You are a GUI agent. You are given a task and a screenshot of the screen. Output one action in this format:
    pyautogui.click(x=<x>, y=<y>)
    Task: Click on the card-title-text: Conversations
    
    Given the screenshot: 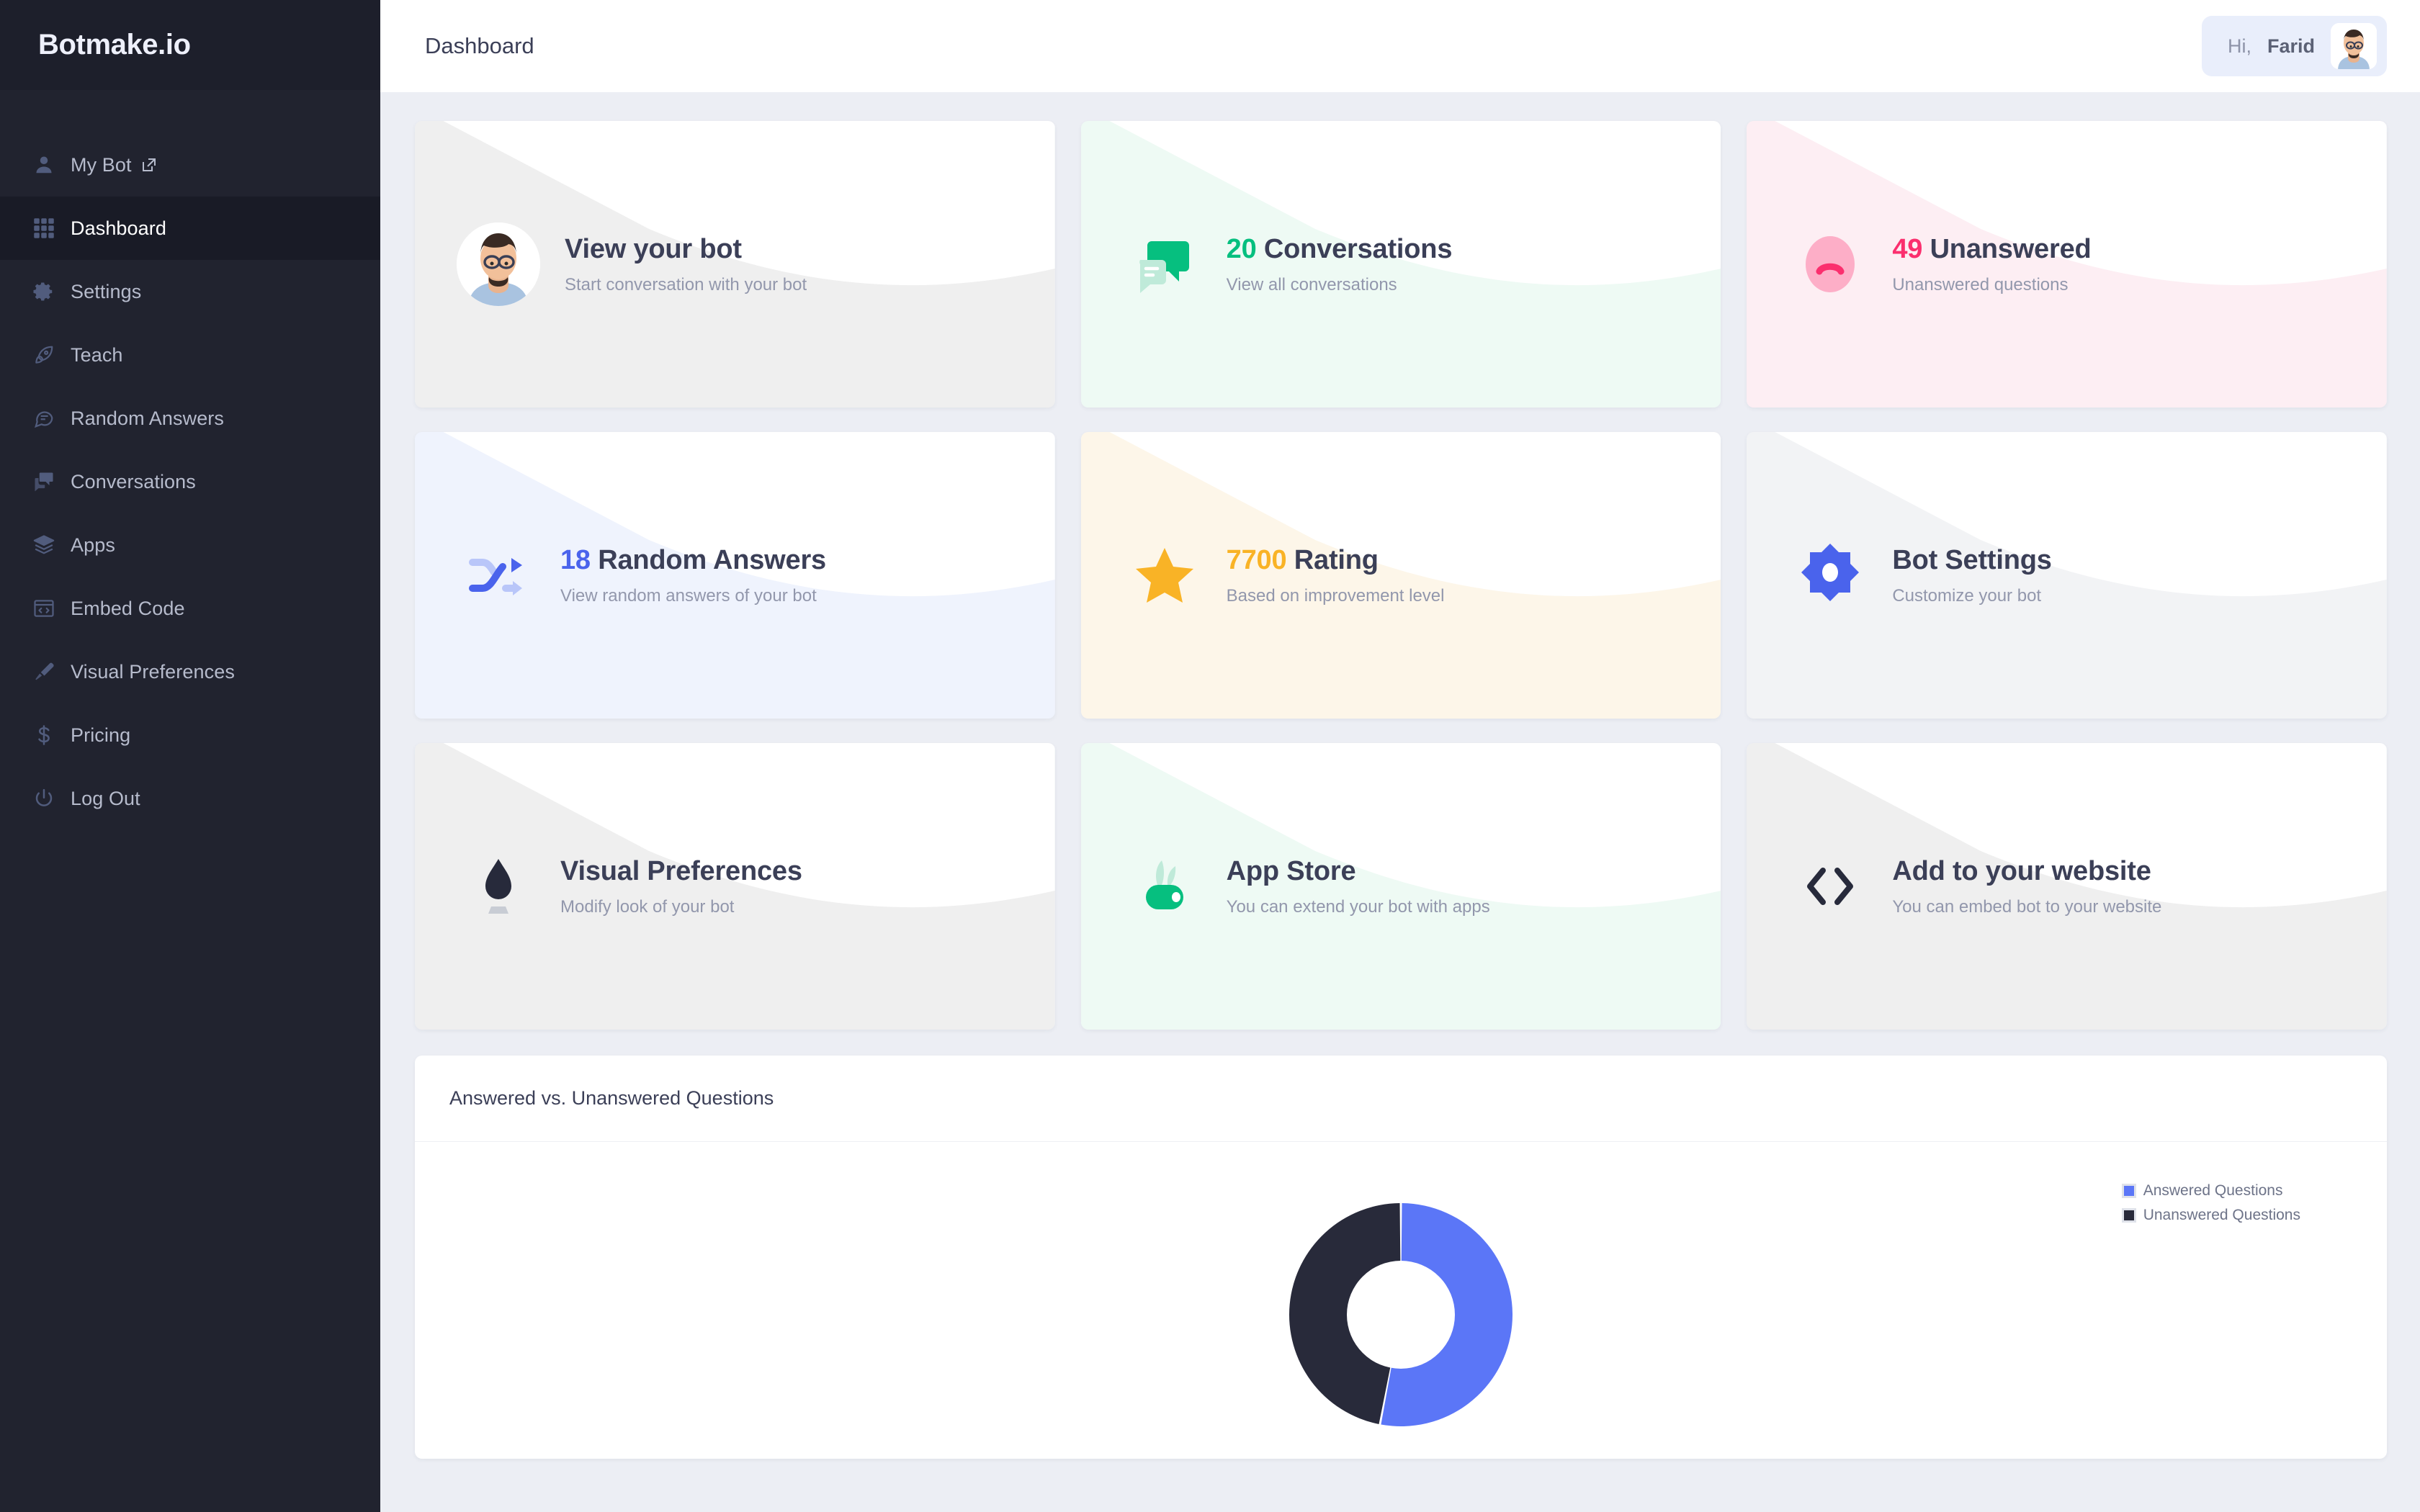 What is the action you would take?
    pyautogui.click(x=1358, y=248)
    